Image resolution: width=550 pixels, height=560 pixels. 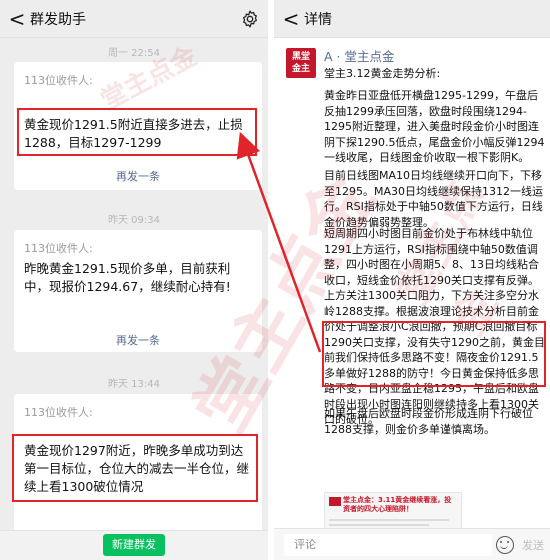 I want to click on thumbnail-logo, so click(x=335, y=501).